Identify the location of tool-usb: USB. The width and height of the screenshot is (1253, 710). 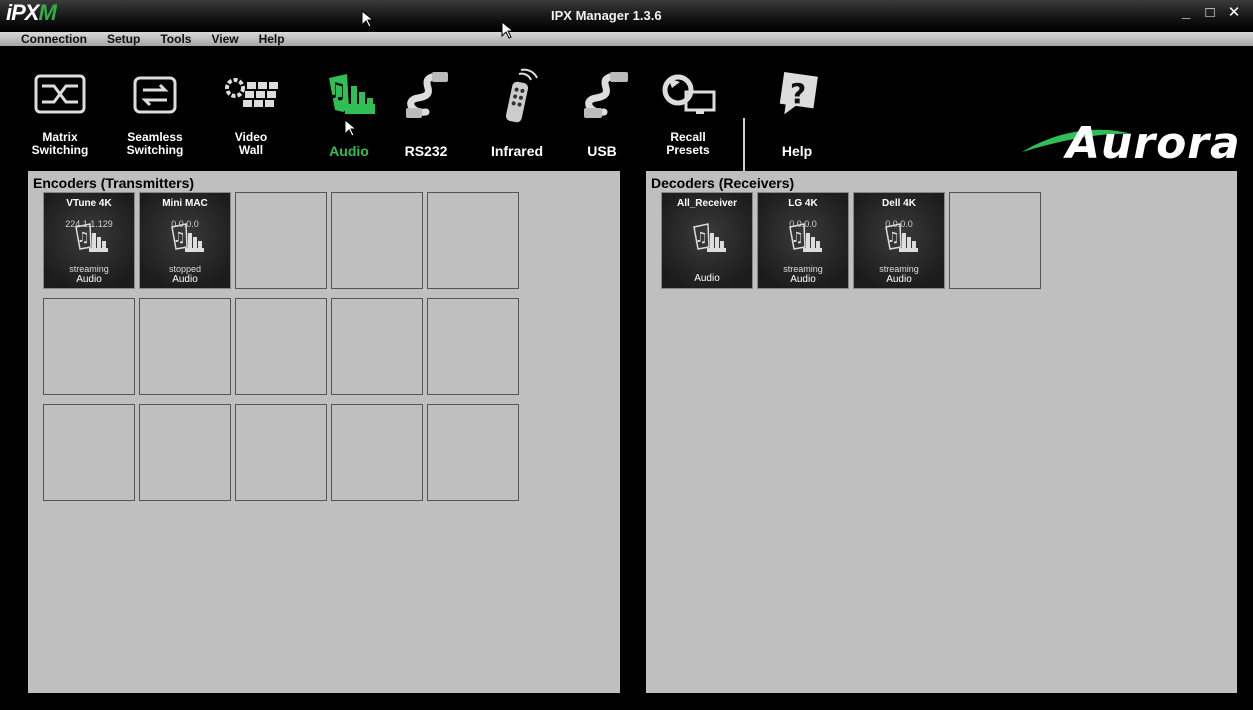
(602, 118).